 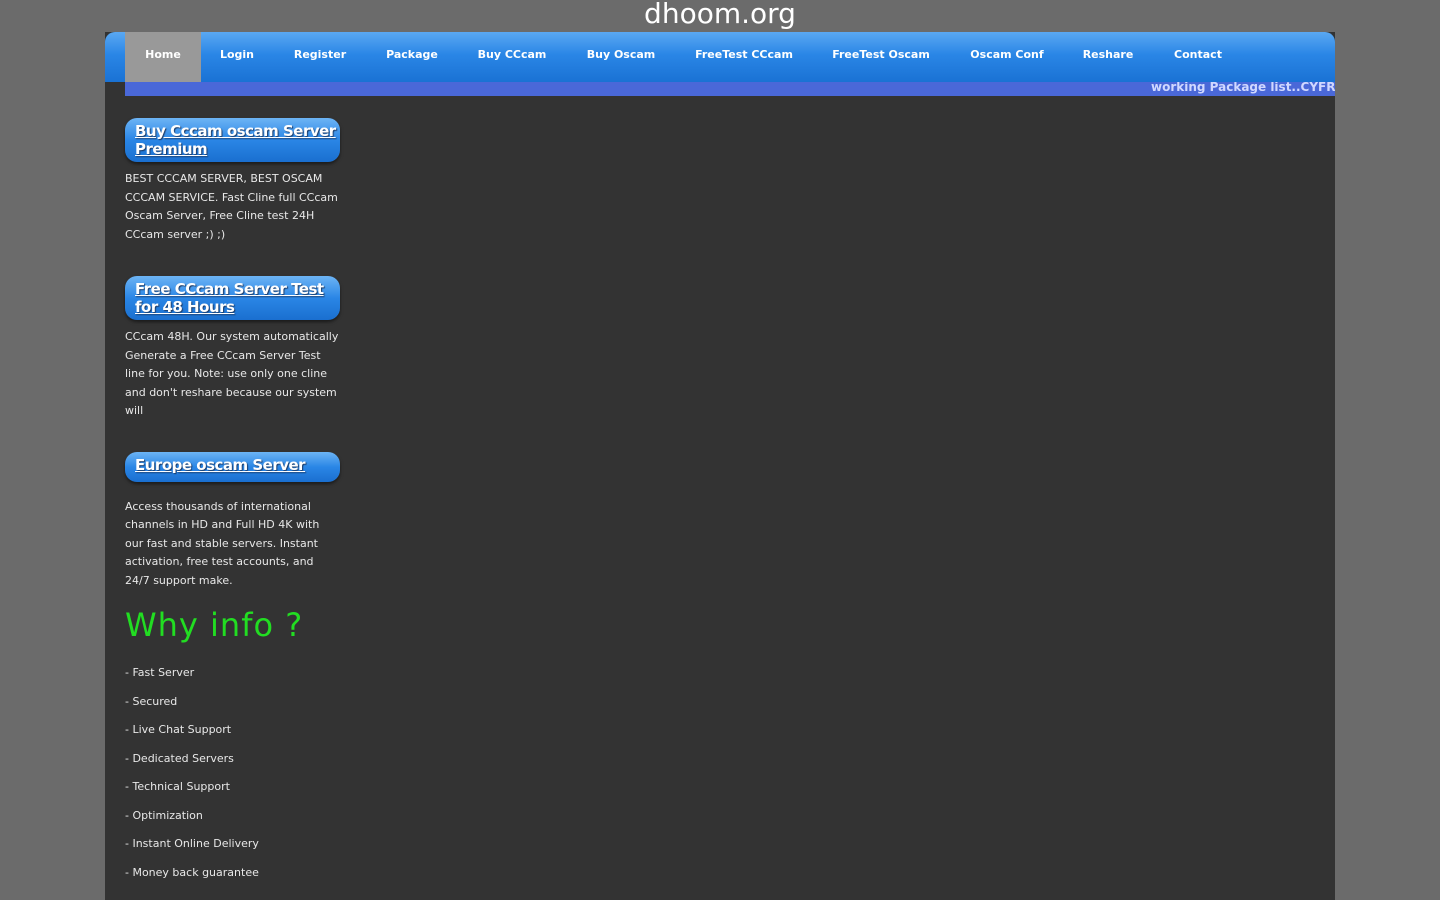 What do you see at coordinates (179, 758) in the screenshot?
I see `list-item: - Dedicated Servers` at bounding box center [179, 758].